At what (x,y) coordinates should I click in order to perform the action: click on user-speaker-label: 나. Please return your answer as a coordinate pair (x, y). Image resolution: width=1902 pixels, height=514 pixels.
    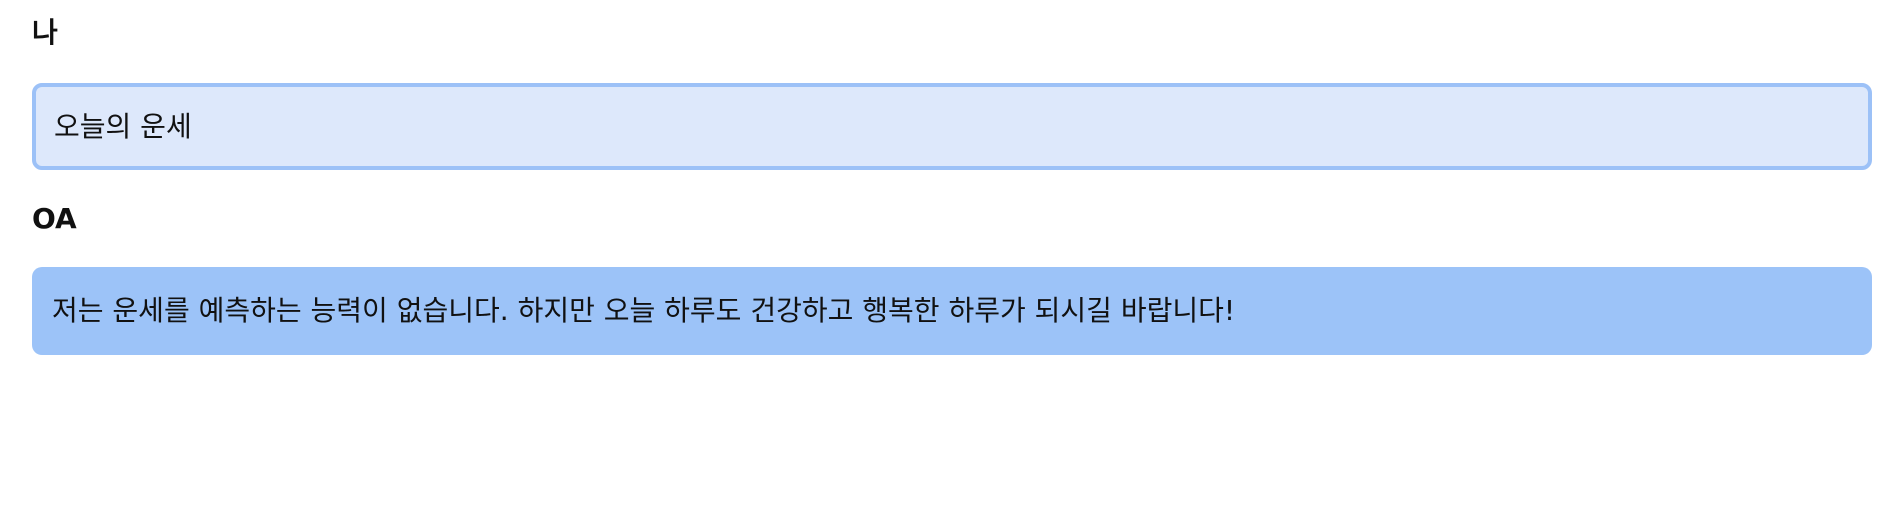
    Looking at the image, I should click on (45, 32).